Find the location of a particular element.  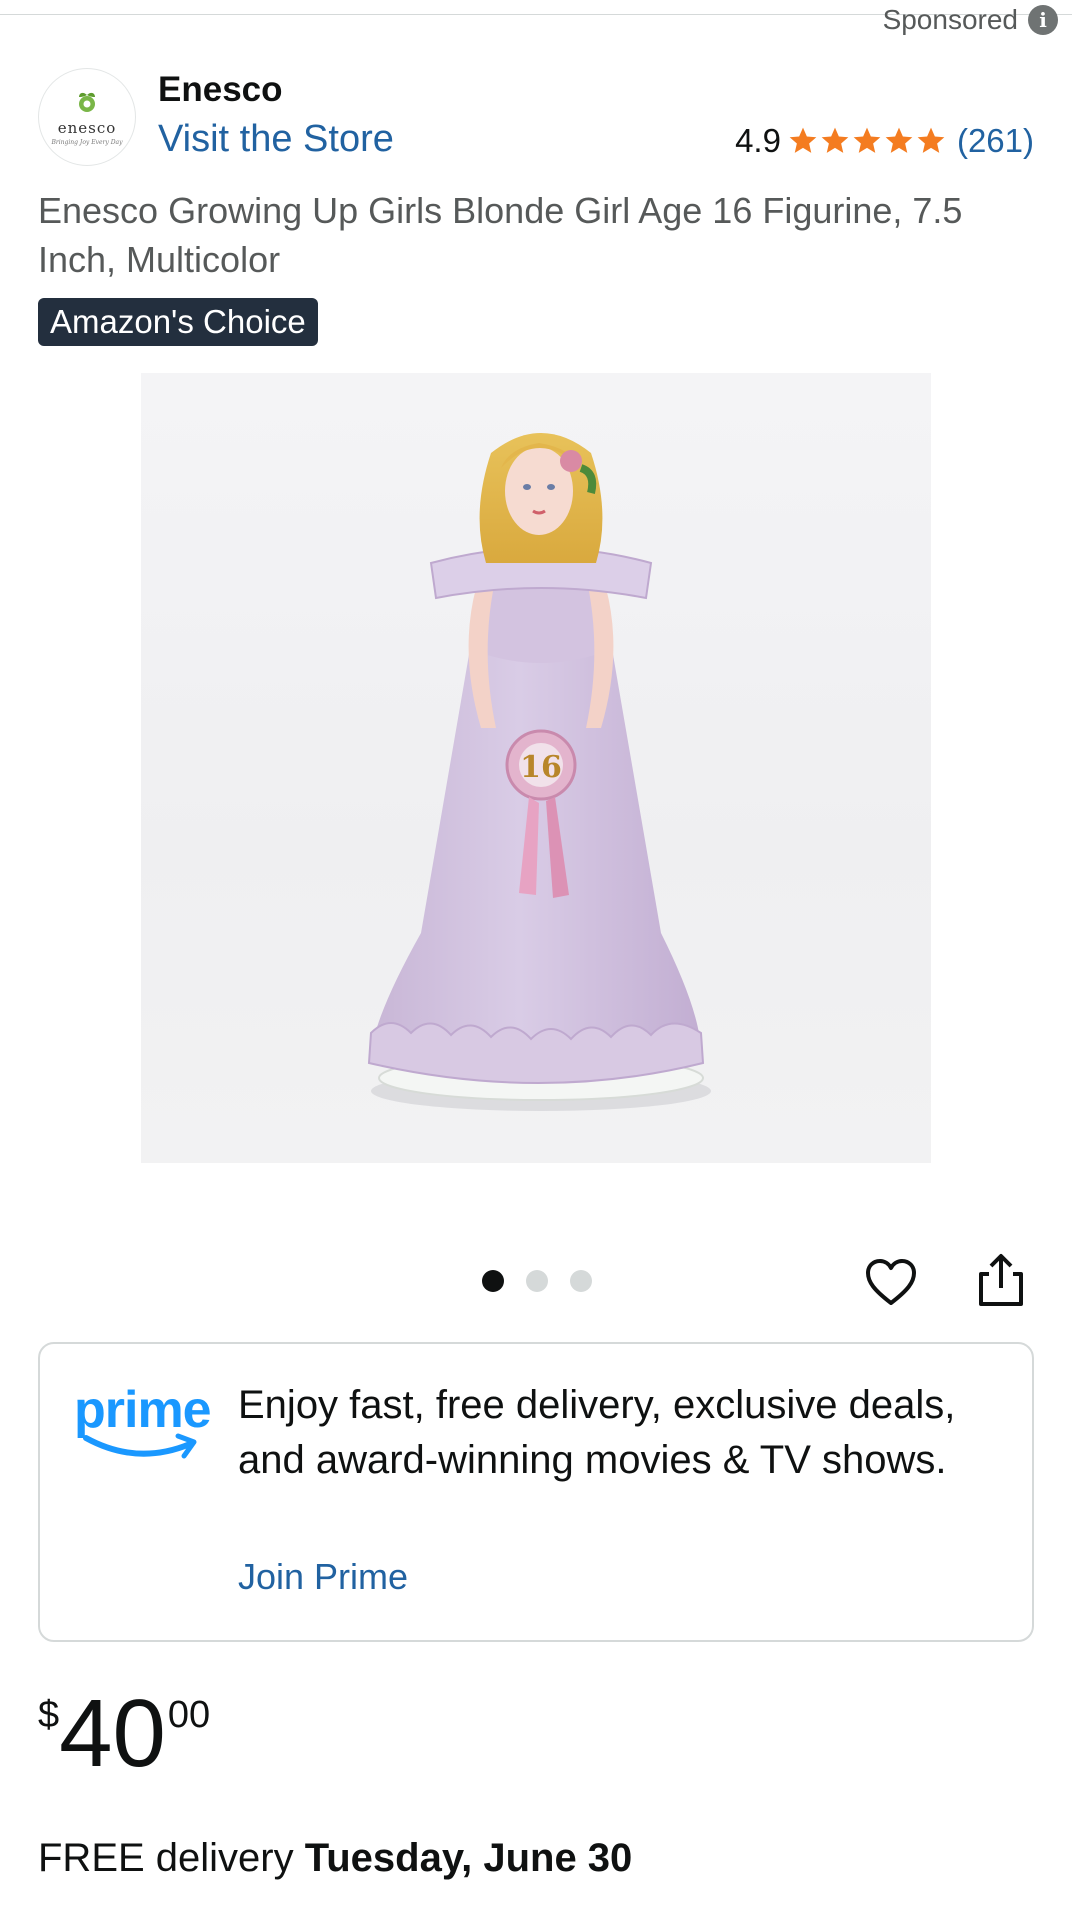

price: $ 40 00 is located at coordinates (124, 1734).